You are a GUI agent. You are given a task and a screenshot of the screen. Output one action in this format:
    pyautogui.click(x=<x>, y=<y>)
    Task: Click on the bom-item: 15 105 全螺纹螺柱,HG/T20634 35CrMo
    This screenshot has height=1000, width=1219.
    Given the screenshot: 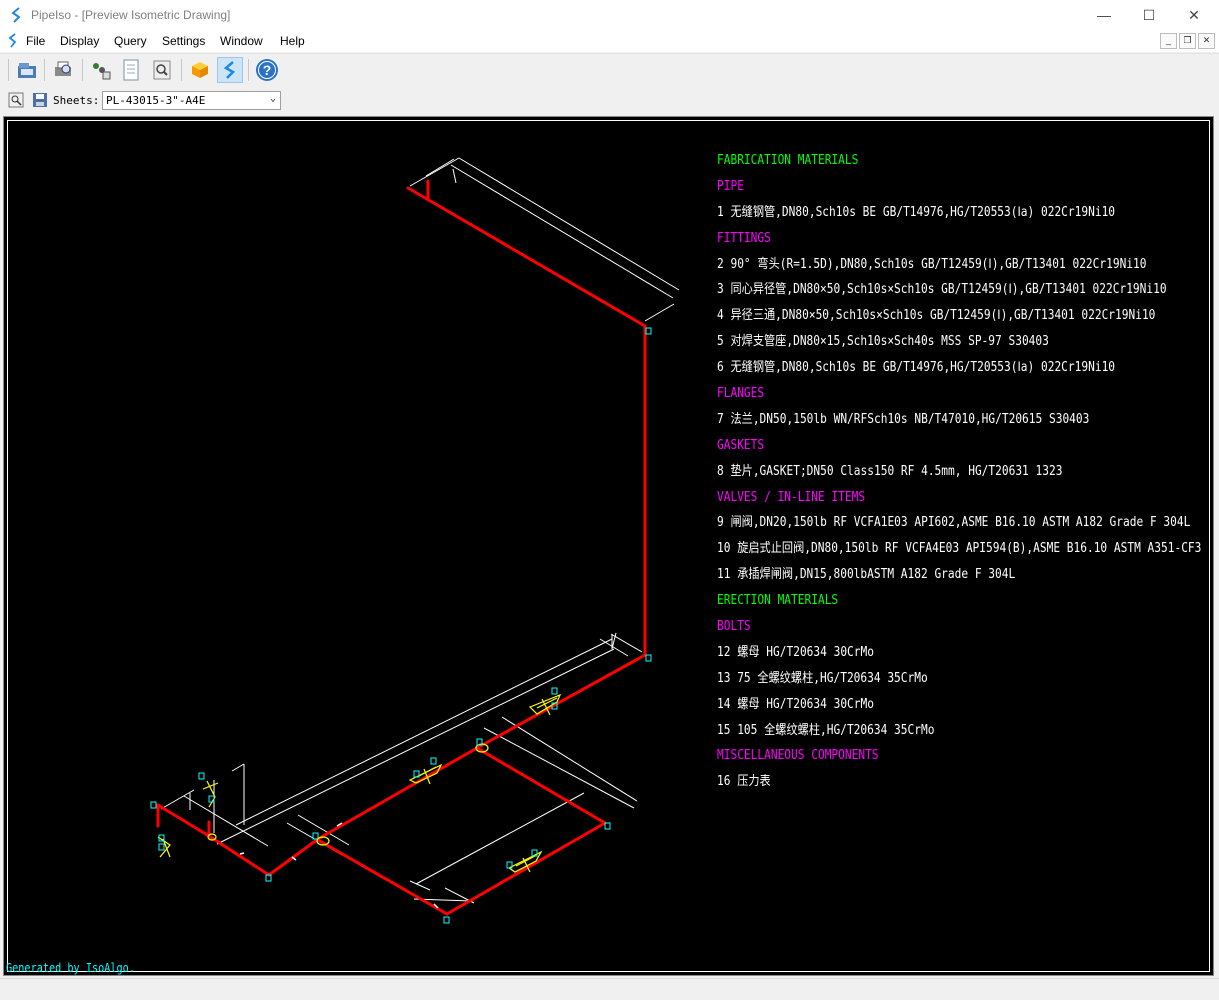 What is the action you would take?
    pyautogui.click(x=826, y=730)
    